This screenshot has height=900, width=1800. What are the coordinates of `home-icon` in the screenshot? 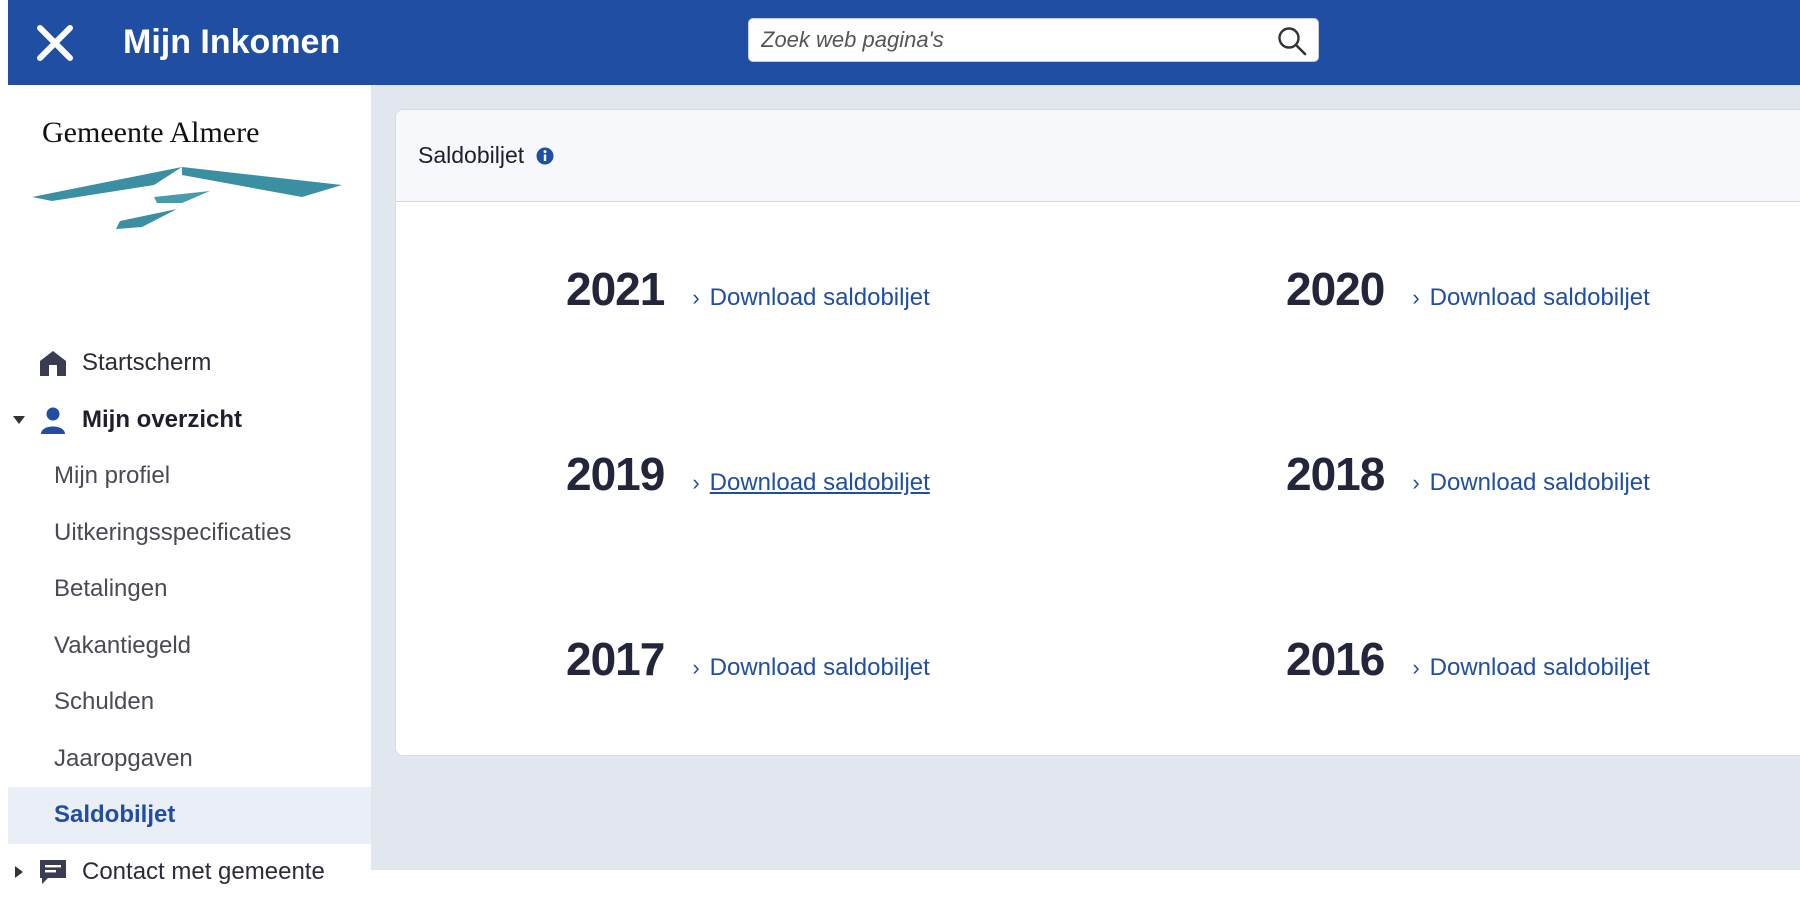 It's located at (53, 363).